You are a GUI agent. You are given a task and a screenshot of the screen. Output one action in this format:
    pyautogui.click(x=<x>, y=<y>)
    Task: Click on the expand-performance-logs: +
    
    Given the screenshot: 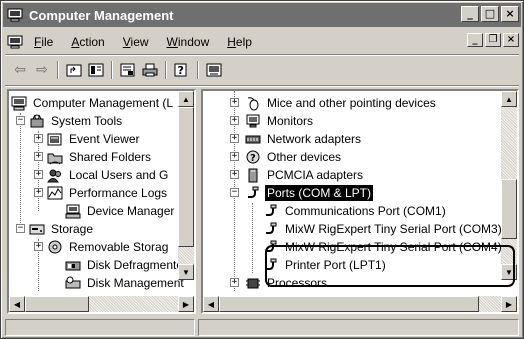 What is the action you would take?
    pyautogui.click(x=38, y=192)
    